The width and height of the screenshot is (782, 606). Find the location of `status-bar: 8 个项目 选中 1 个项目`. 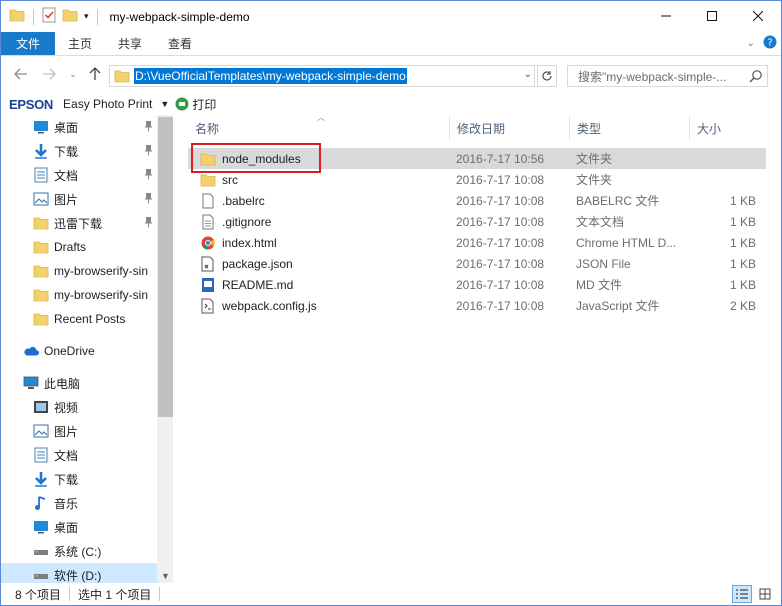

status-bar: 8 个项目 选中 1 个项目 is located at coordinates (391, 594).